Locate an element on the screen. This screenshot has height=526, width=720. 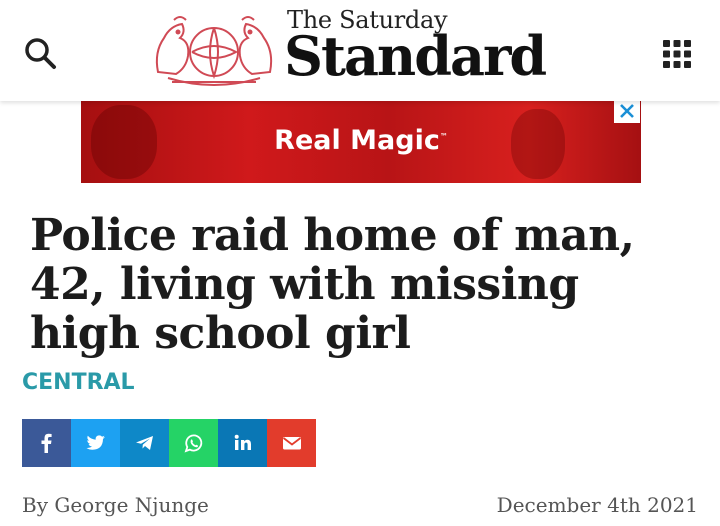
linkedin-icon is located at coordinates (242, 442).